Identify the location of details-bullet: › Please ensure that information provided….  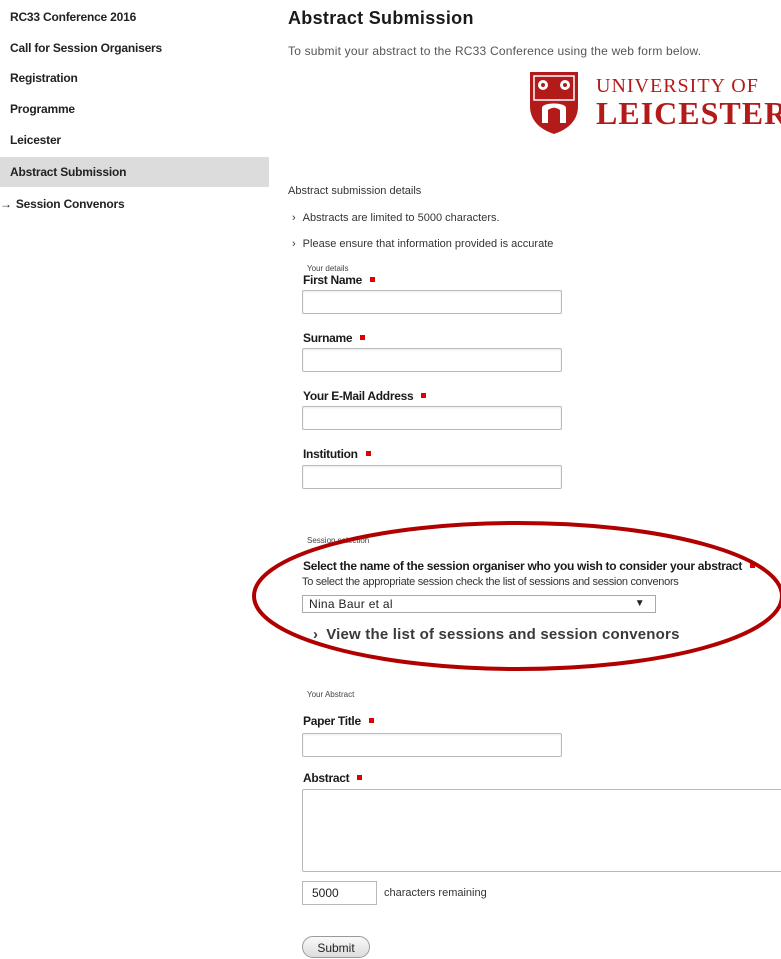
(421, 244).